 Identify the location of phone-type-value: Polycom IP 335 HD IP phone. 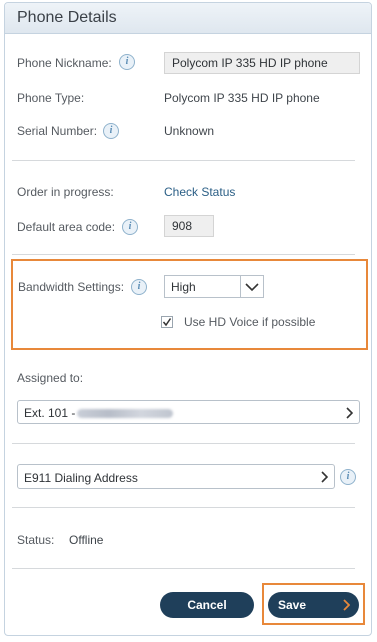
(242, 98).